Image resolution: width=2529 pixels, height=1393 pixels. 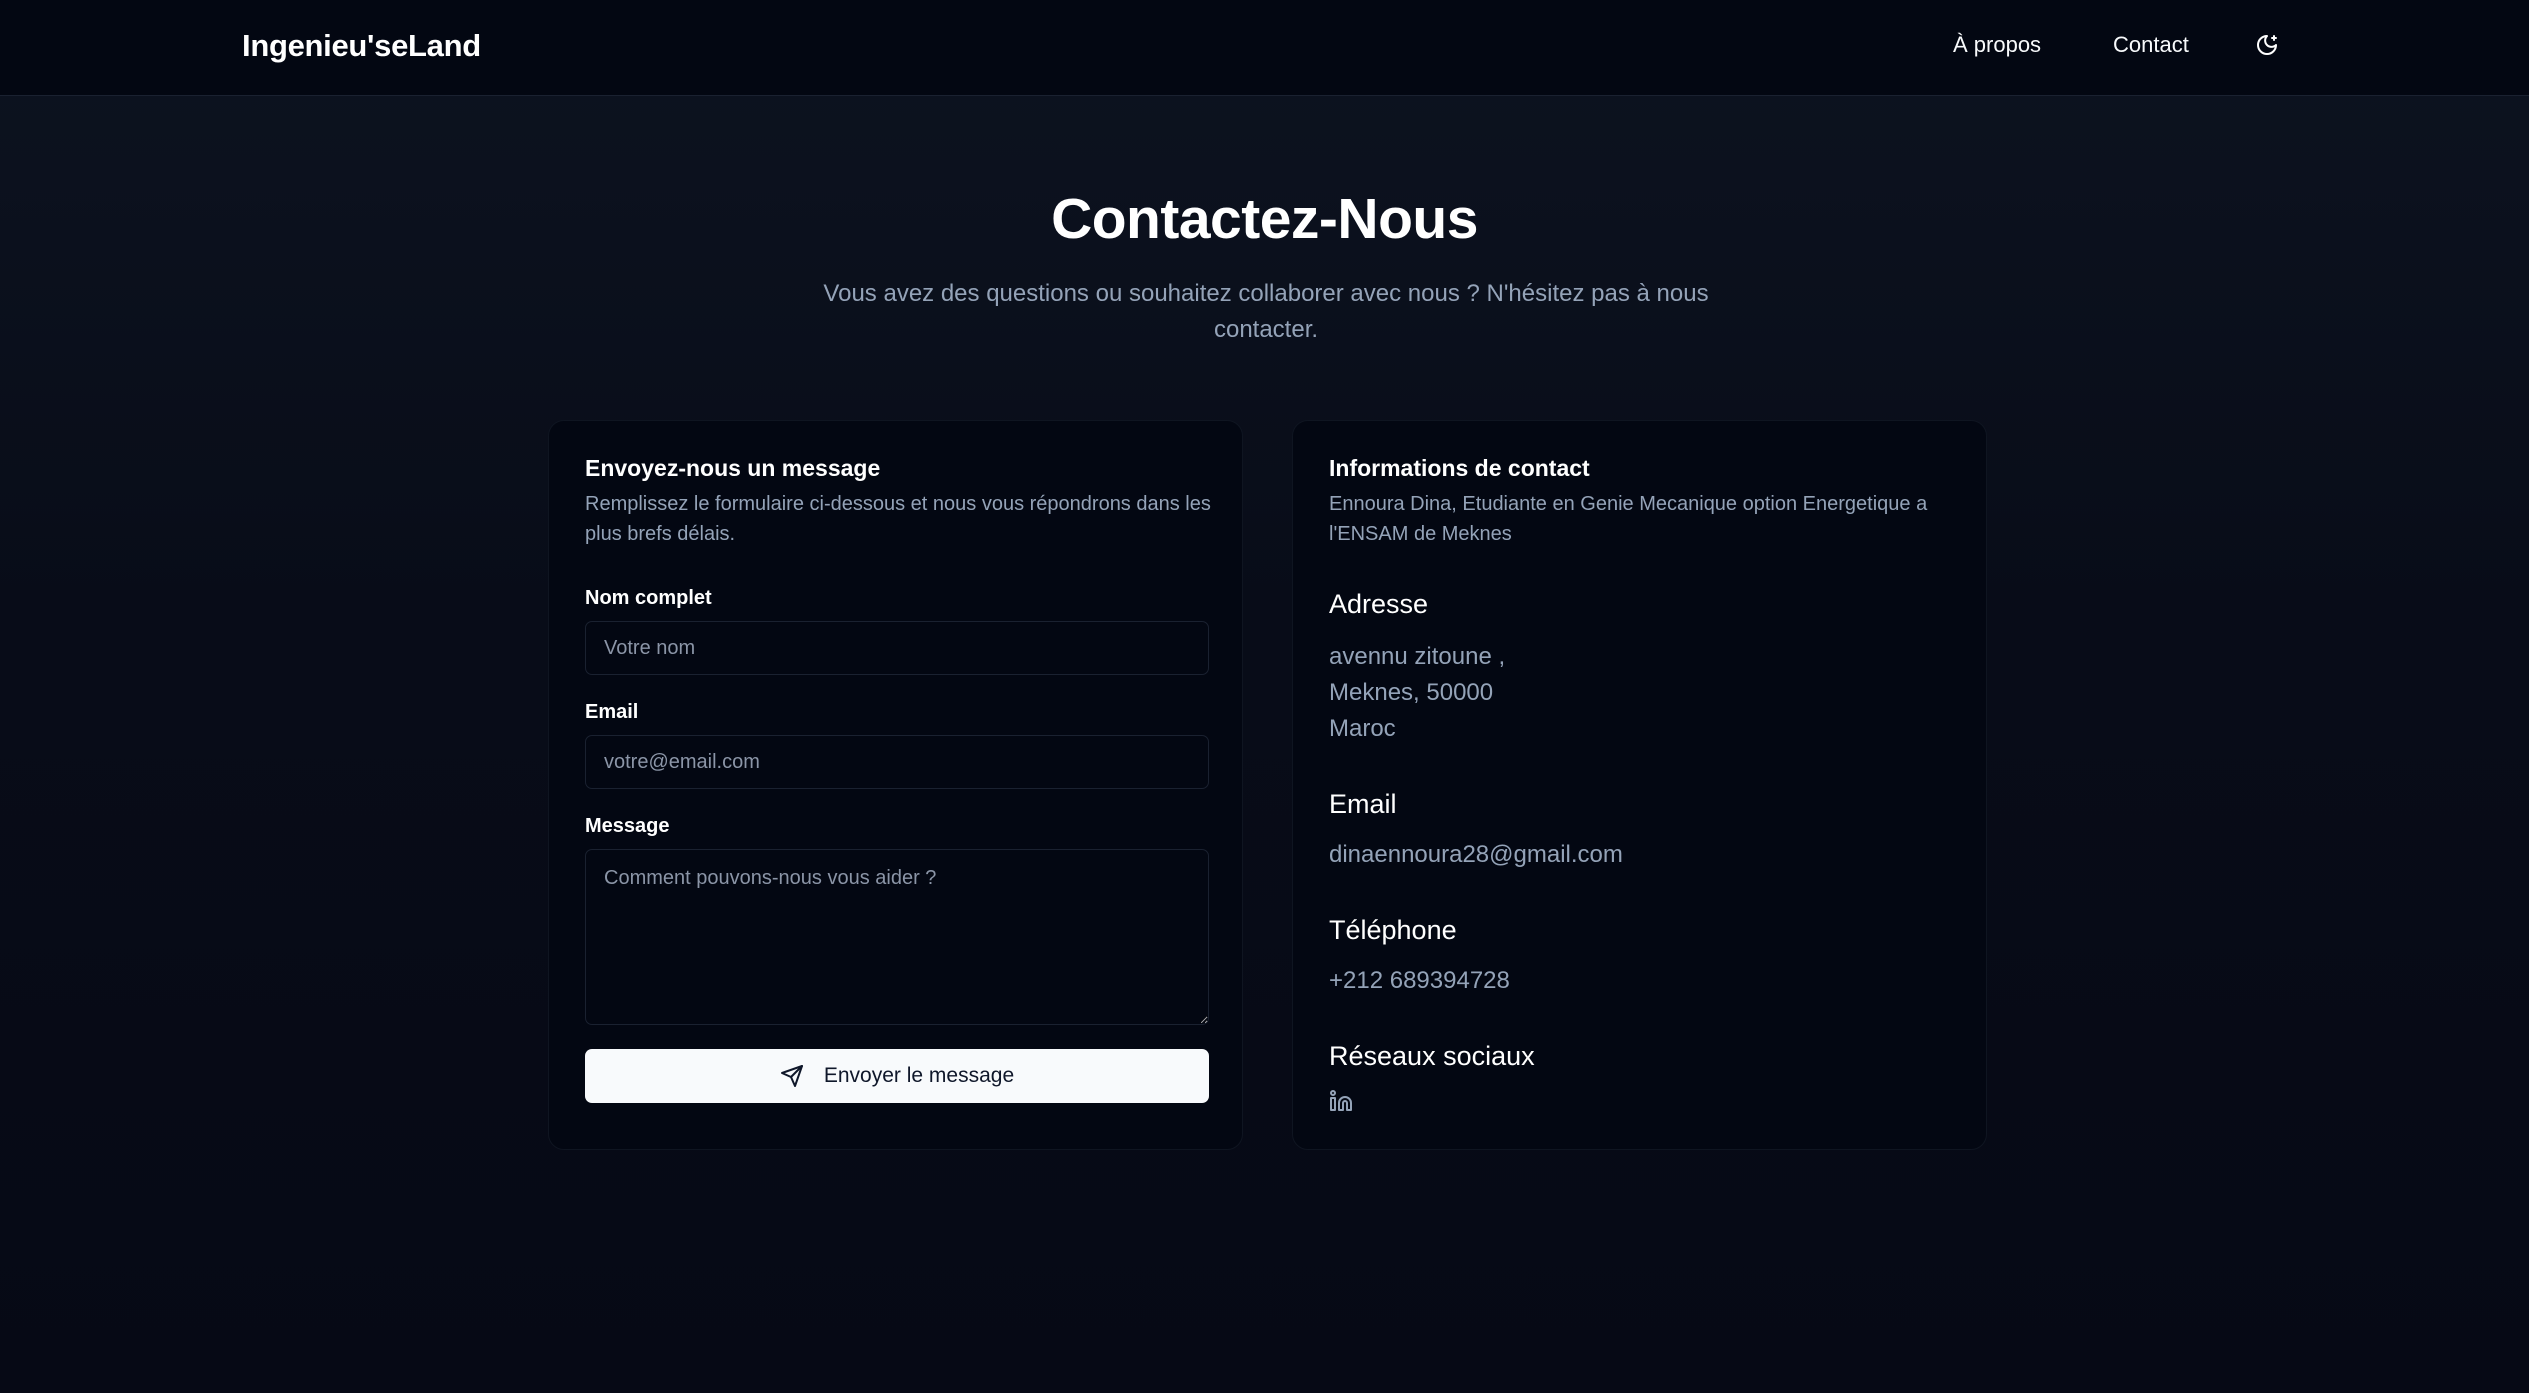 What do you see at coordinates (2151, 45) in the screenshot?
I see `nav-link-contact: Contact` at bounding box center [2151, 45].